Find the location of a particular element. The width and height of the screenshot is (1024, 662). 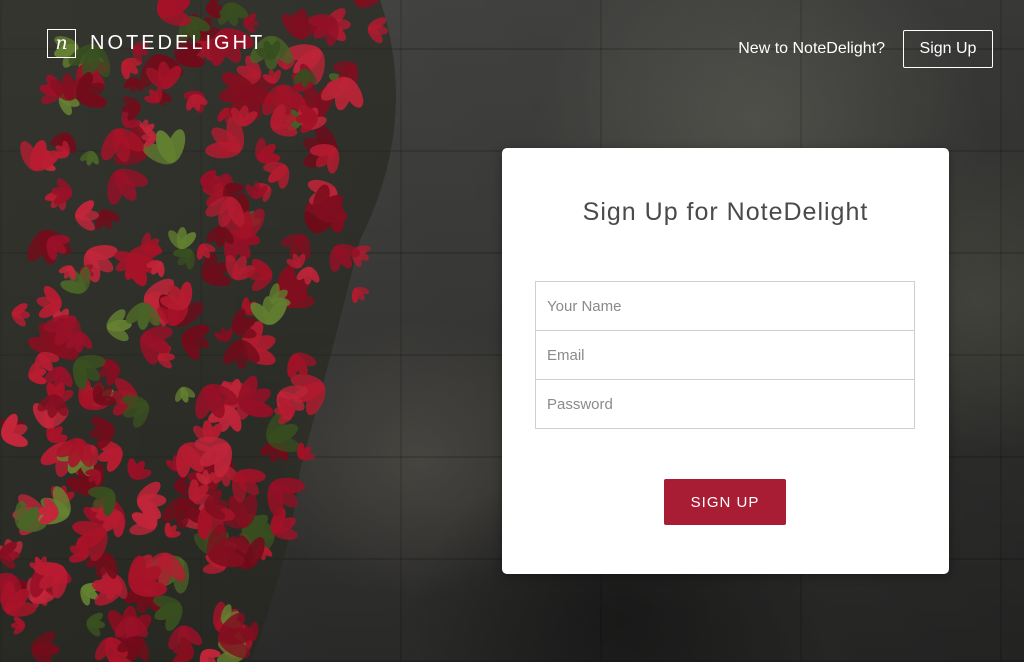

header-signup-area: New to NoteDelight? Sign Up is located at coordinates (865, 49).